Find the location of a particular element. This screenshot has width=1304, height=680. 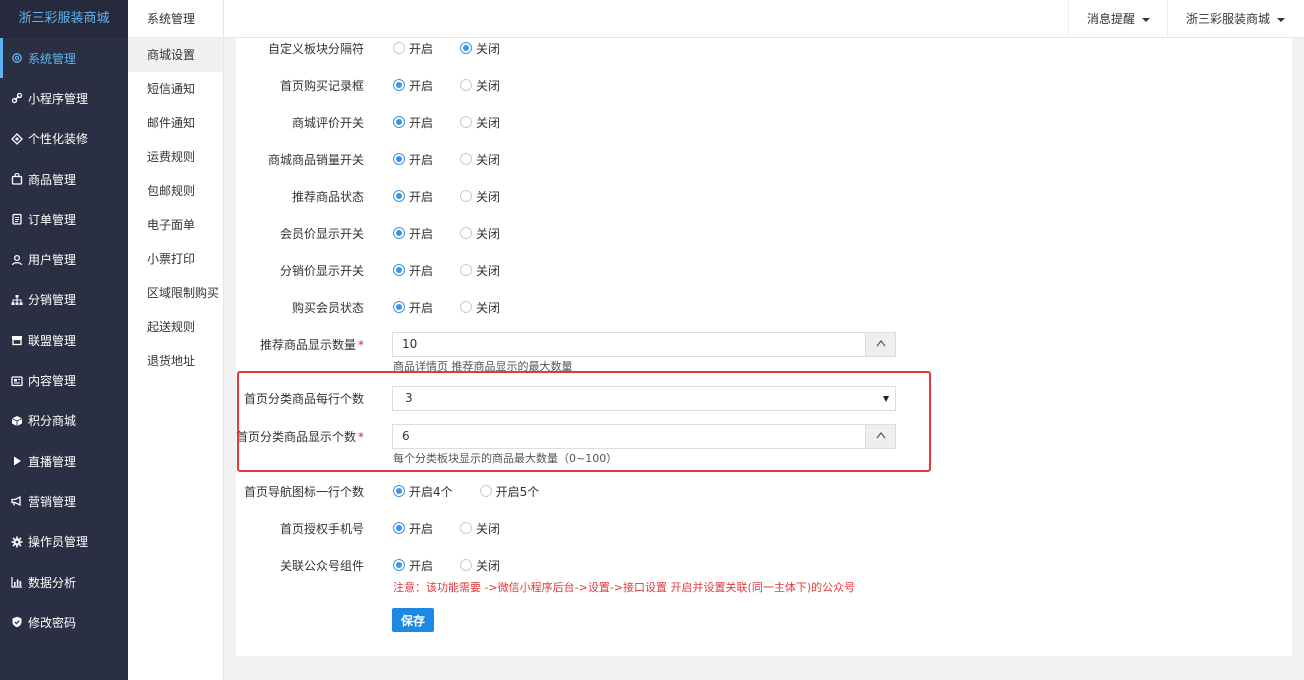

nav-item: 营销管理 is located at coordinates (64, 501).